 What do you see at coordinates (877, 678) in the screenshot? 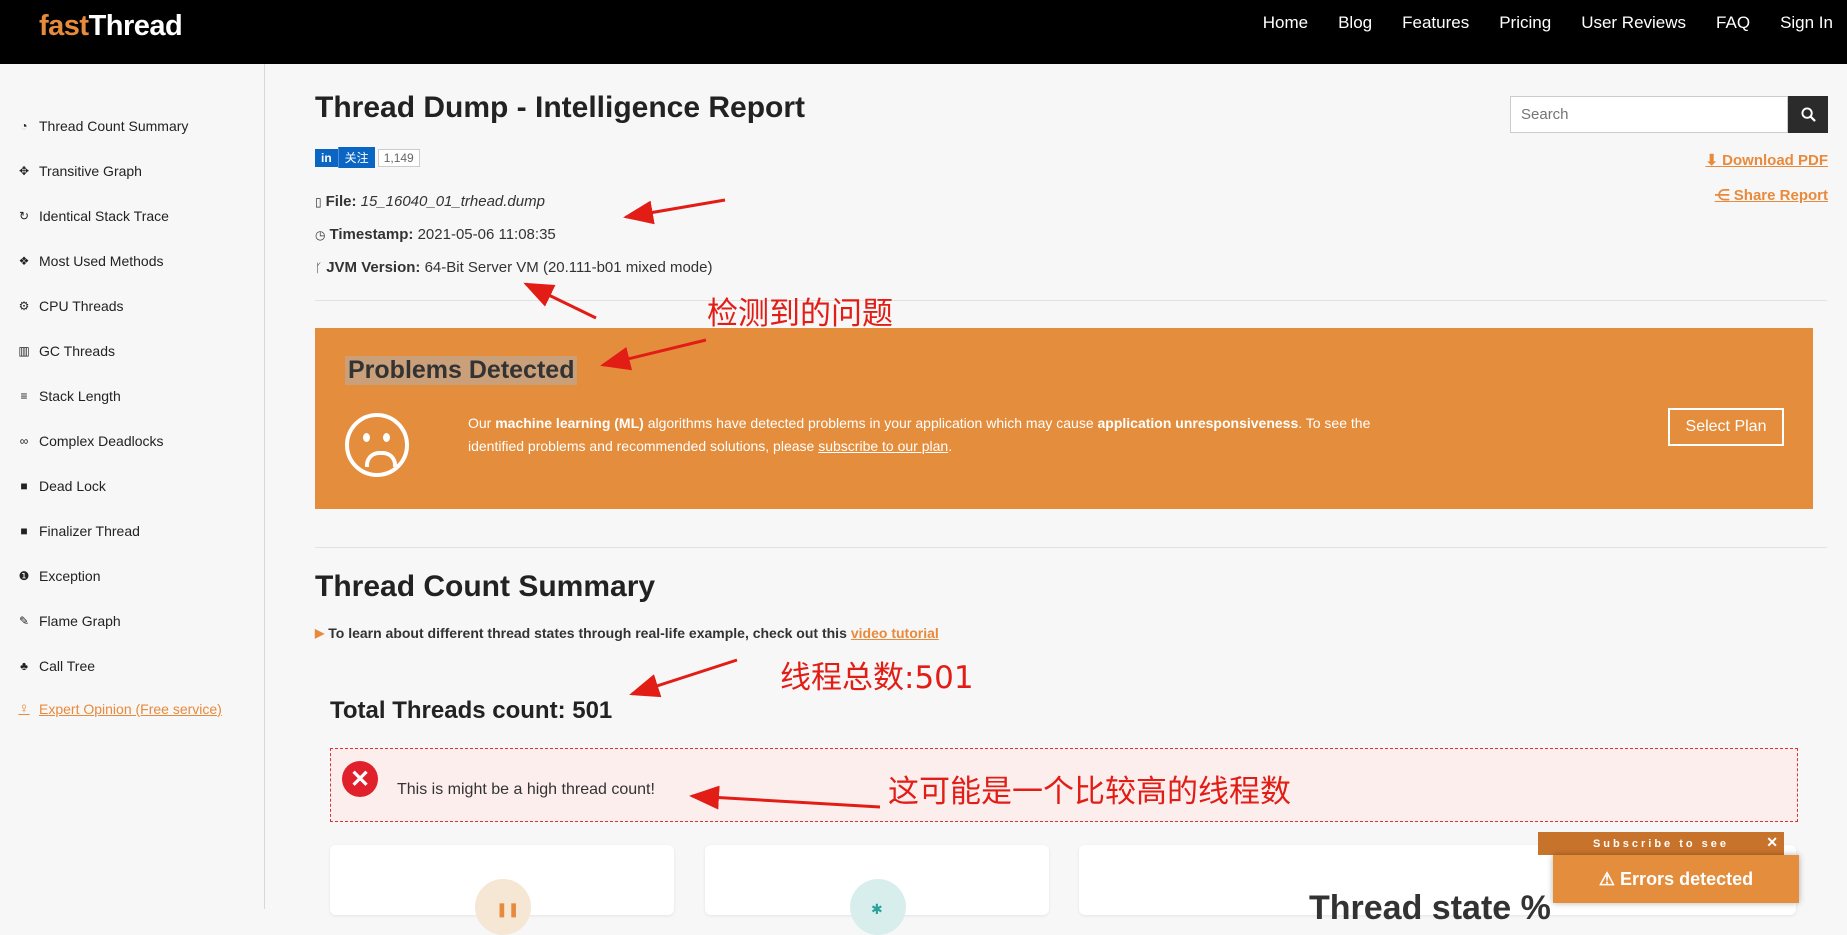
I see `annotation-total: 线程总数:501` at bounding box center [877, 678].